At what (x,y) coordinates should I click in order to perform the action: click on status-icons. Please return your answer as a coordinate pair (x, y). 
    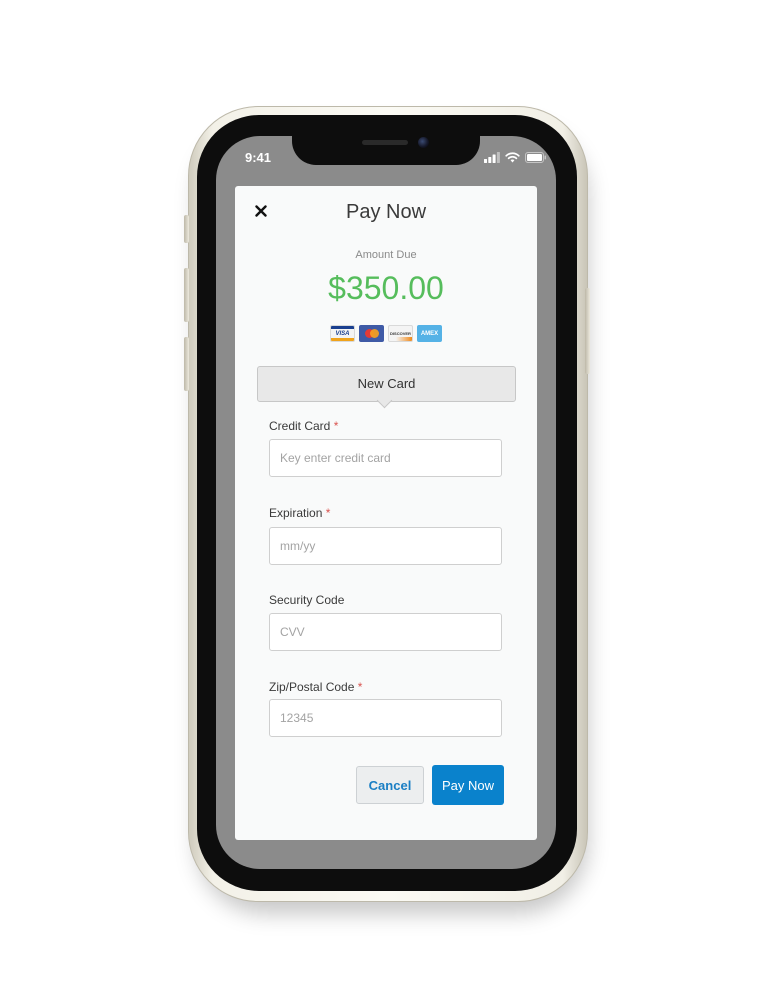
    Looking at the image, I should click on (515, 157).